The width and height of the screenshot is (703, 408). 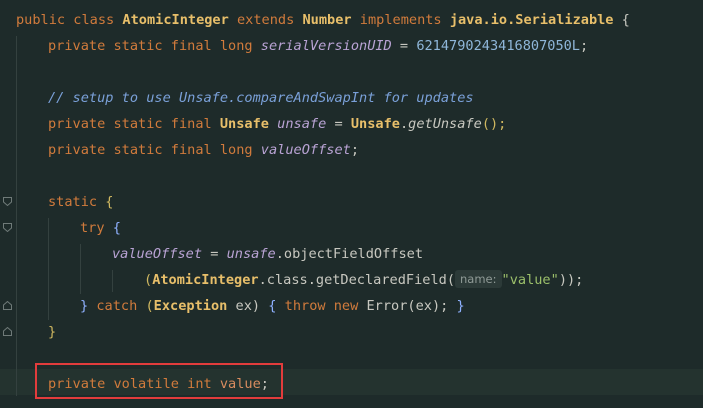 I want to click on code-line-static-close: }, so click(x=52, y=332).